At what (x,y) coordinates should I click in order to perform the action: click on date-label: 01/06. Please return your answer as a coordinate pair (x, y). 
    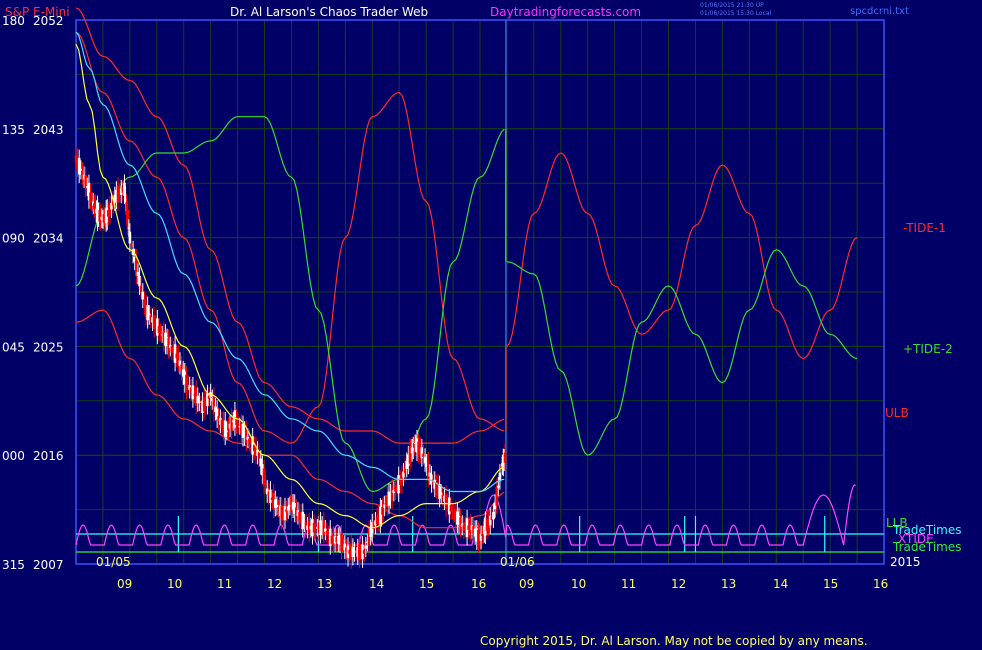
    Looking at the image, I should click on (517, 562).